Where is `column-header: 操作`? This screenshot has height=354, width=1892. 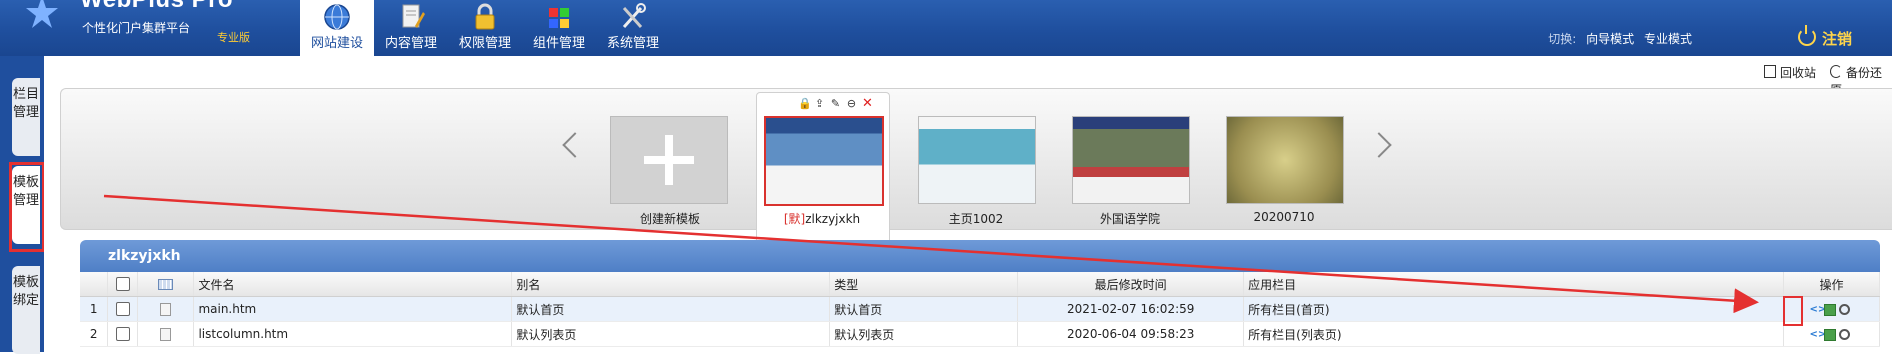 column-header: 操作 is located at coordinates (1832, 284).